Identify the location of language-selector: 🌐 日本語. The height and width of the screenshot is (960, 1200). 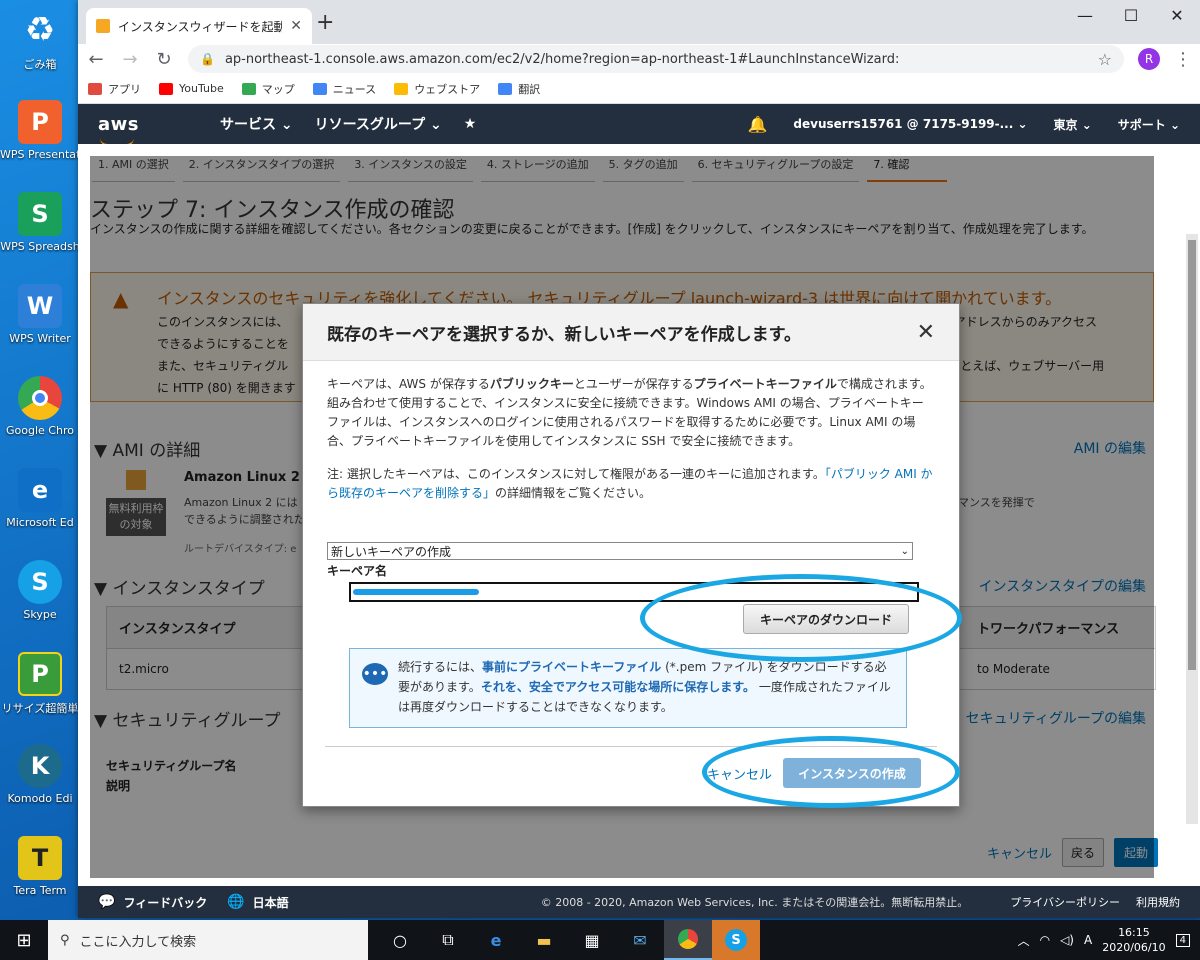
(257, 902).